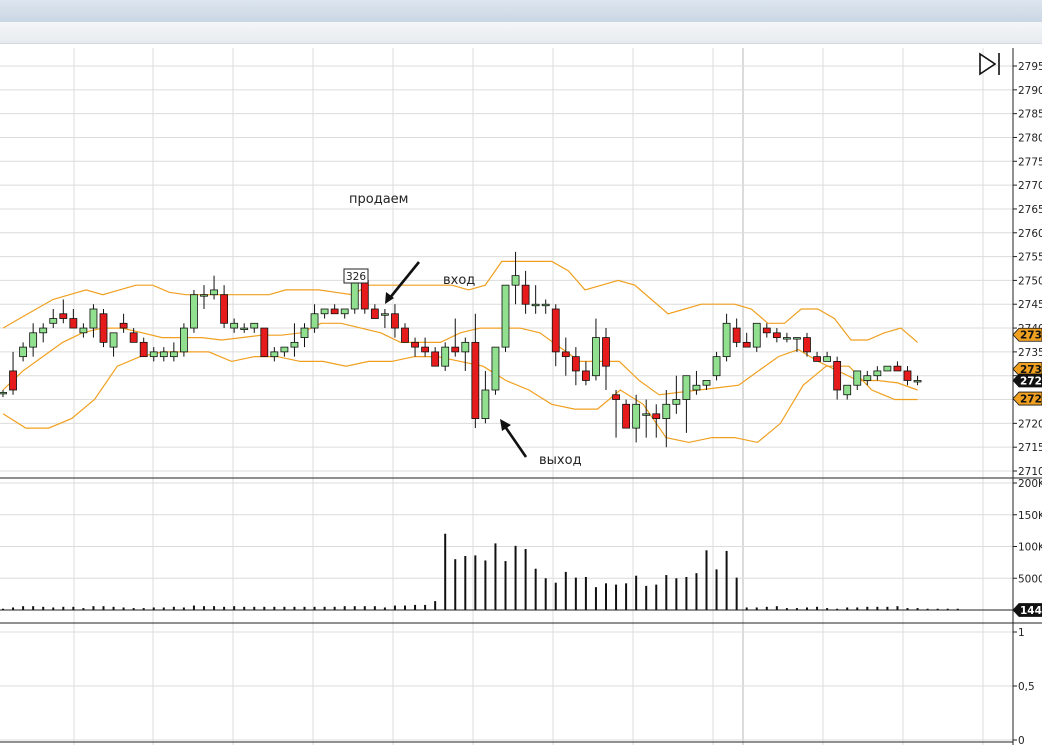  What do you see at coordinates (1030, 353) in the screenshot?
I see `price-tick-label: 2735` at bounding box center [1030, 353].